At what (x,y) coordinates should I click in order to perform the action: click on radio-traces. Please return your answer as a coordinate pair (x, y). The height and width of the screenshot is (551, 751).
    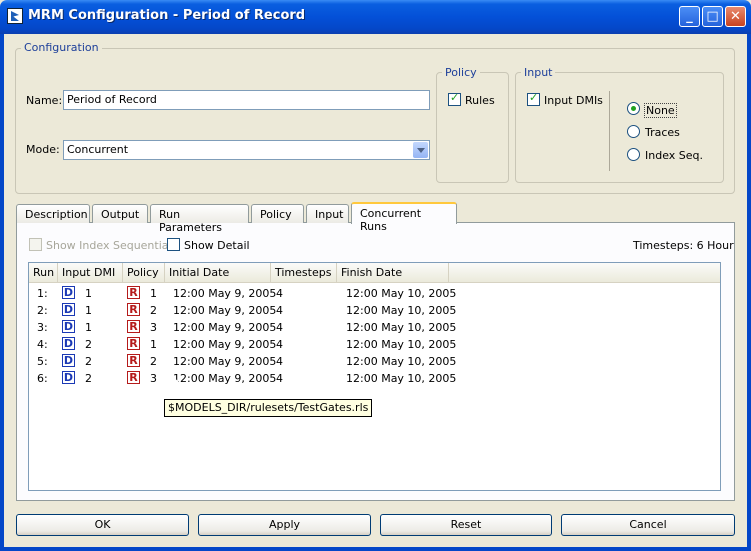
    Looking at the image, I should click on (633, 131).